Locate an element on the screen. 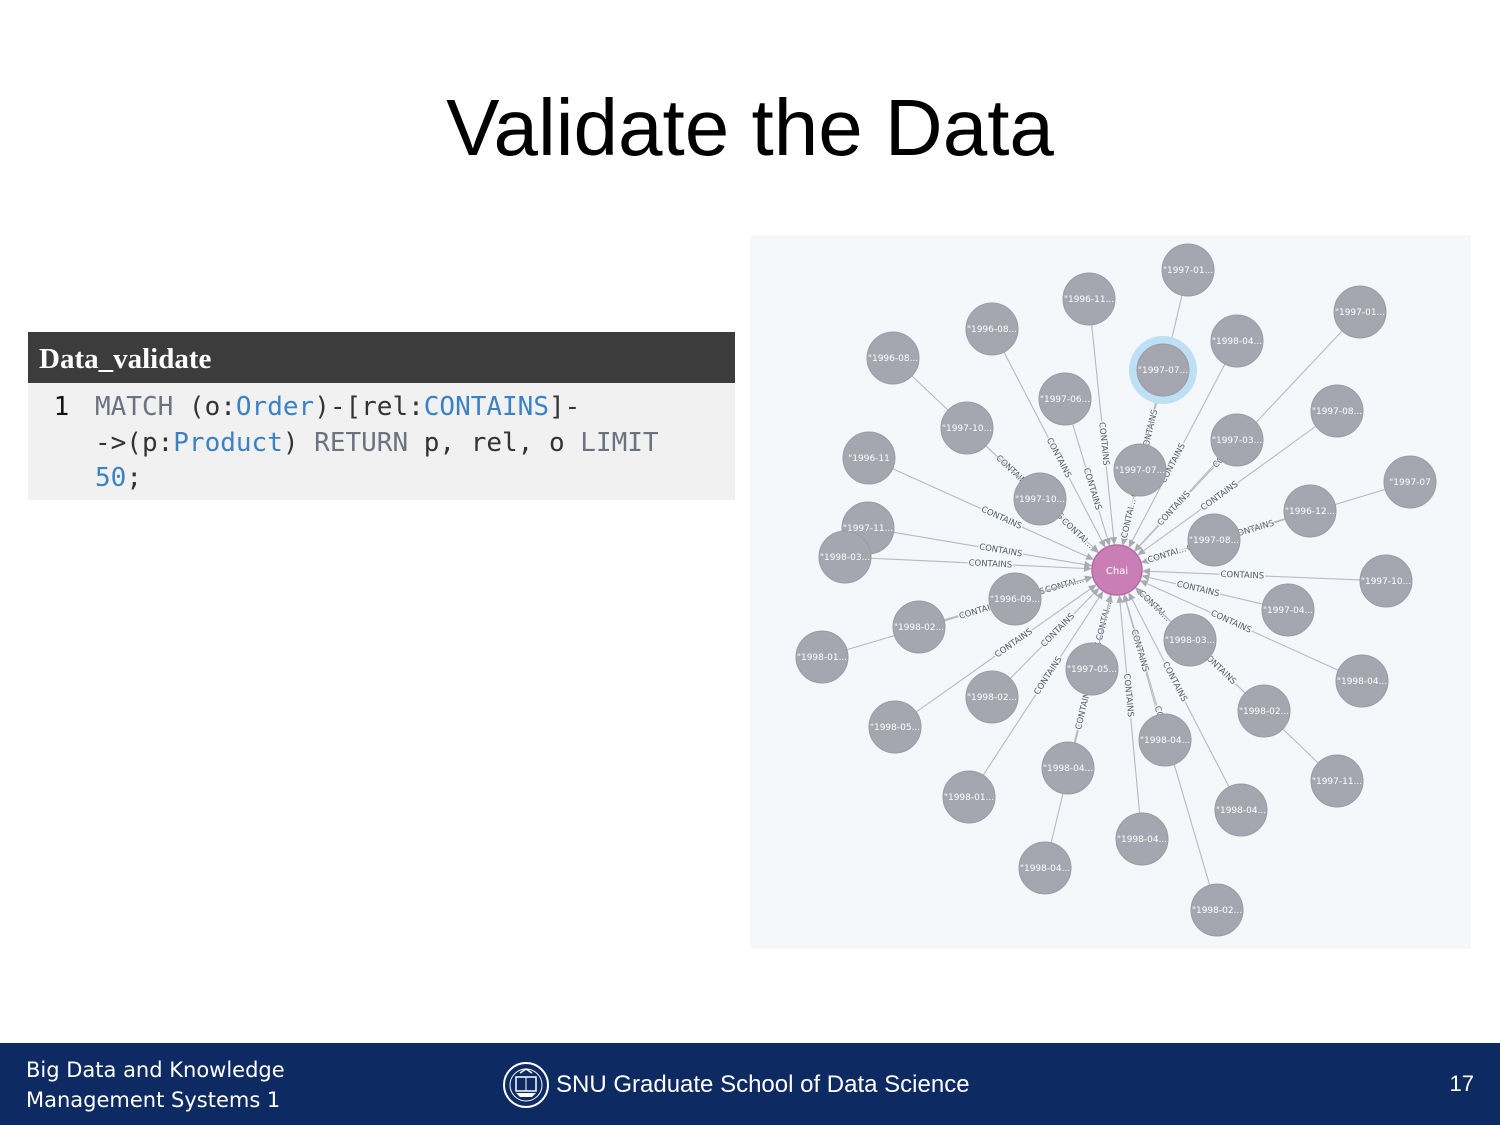 The image size is (1500, 1125). code-line-text: MATCH (o:Order)-[rel:CONTAINS]- is located at coordinates (415, 408).